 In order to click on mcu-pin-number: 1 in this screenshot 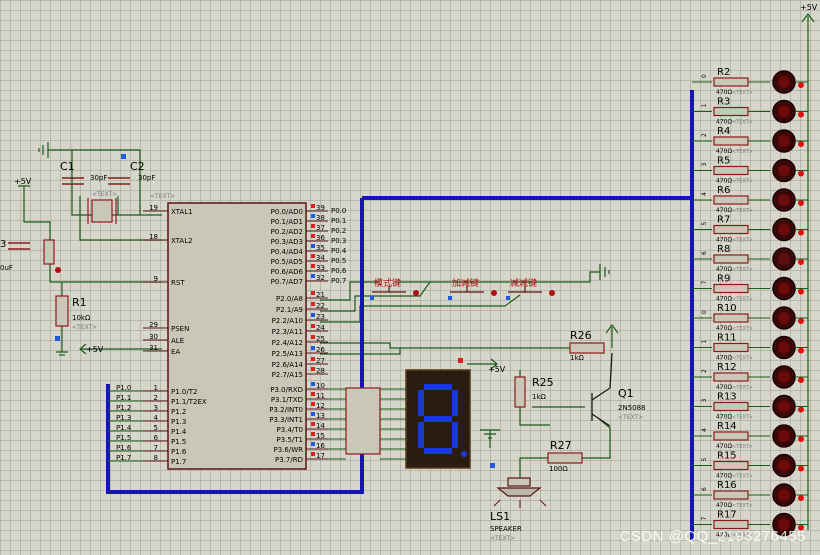, I will do `click(156, 388)`.